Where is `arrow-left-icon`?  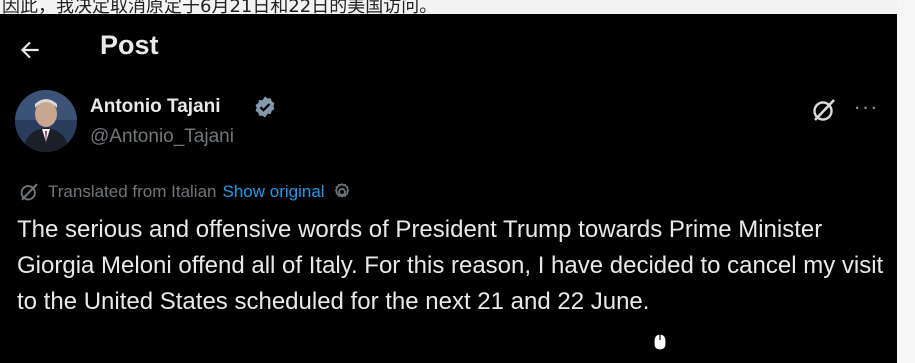 arrow-left-icon is located at coordinates (29, 50).